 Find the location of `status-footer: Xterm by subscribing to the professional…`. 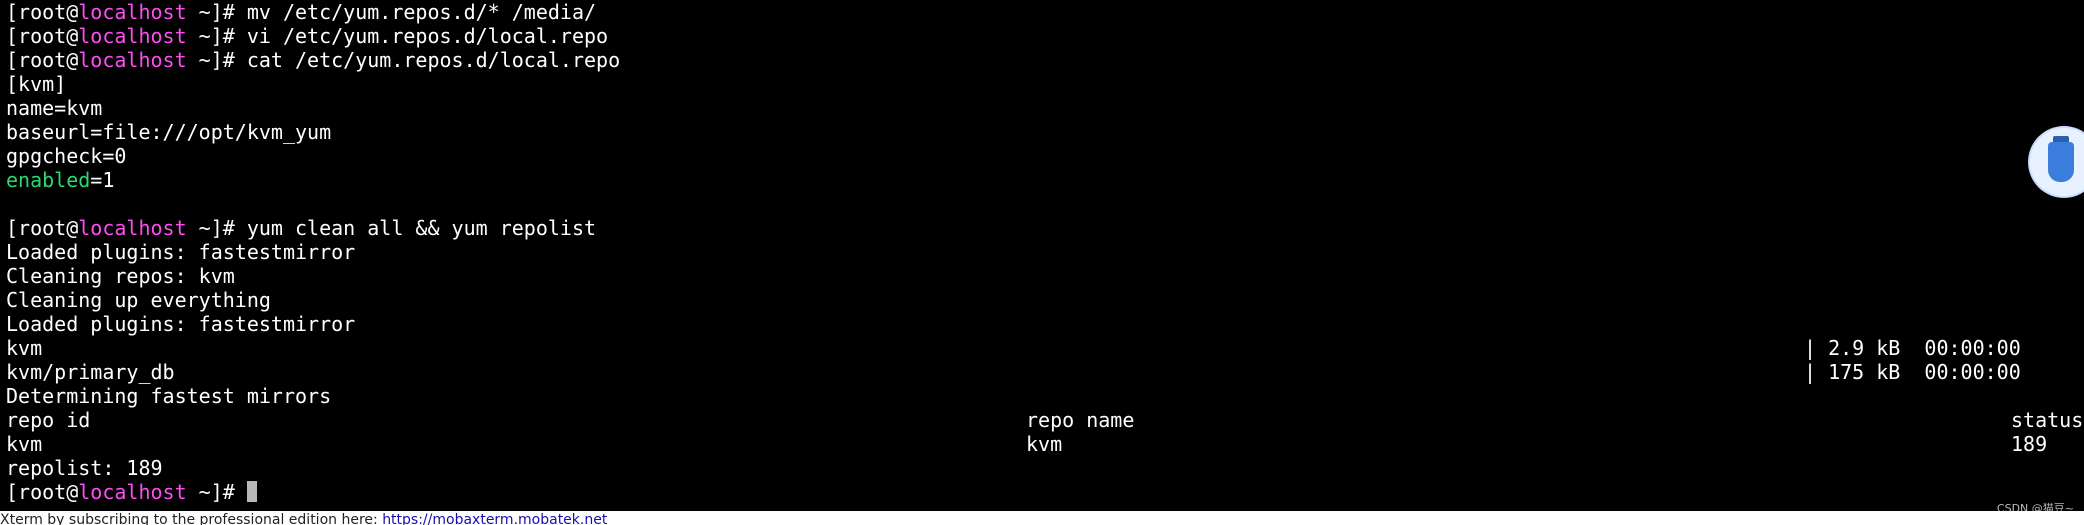

status-footer: Xterm by subscribing to the professional… is located at coordinates (1042, 518).